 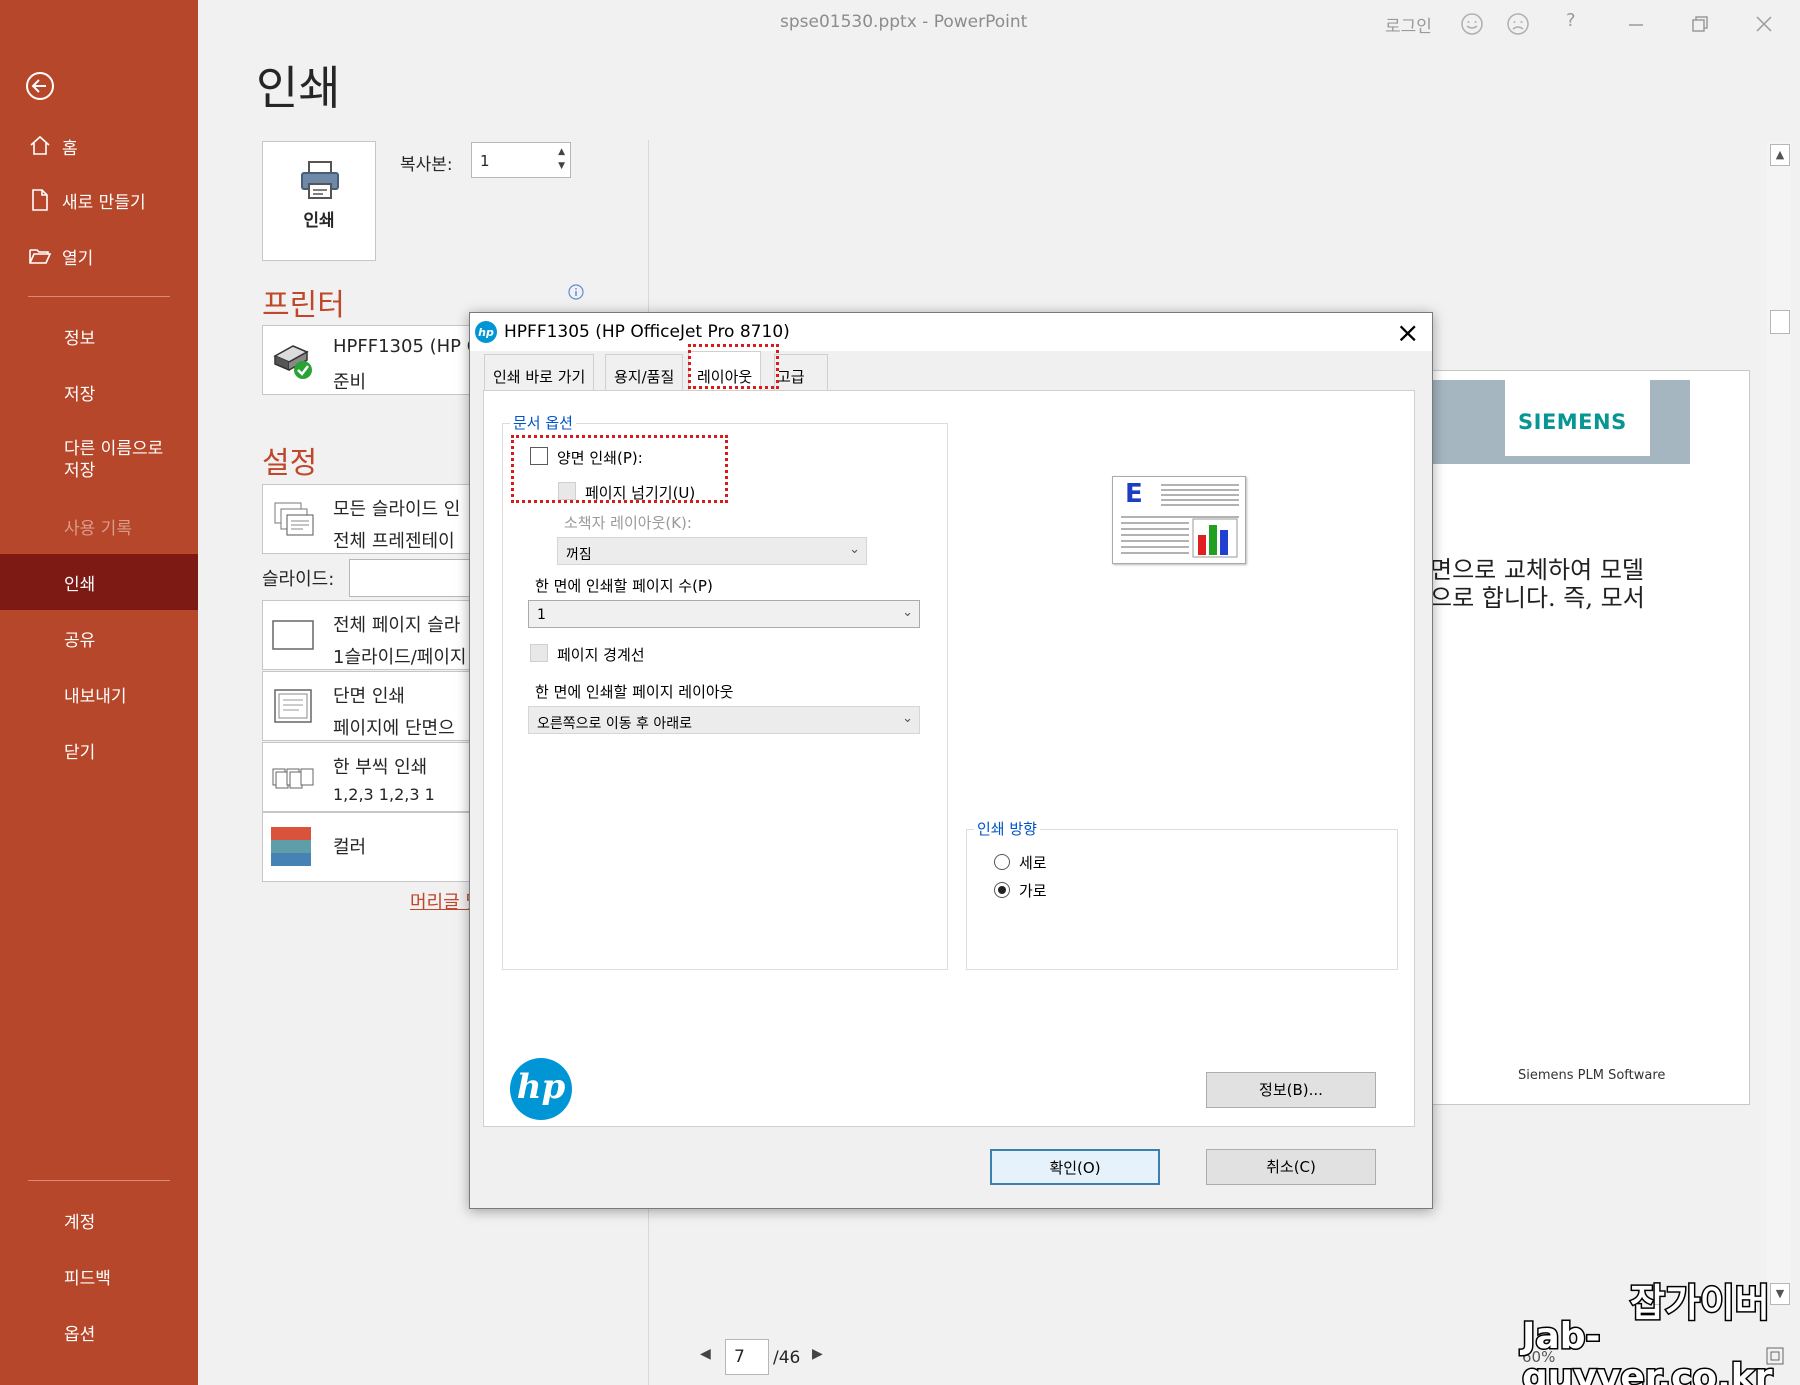 I want to click on nav-options-label: 옵션, so click(x=80, y=1334).